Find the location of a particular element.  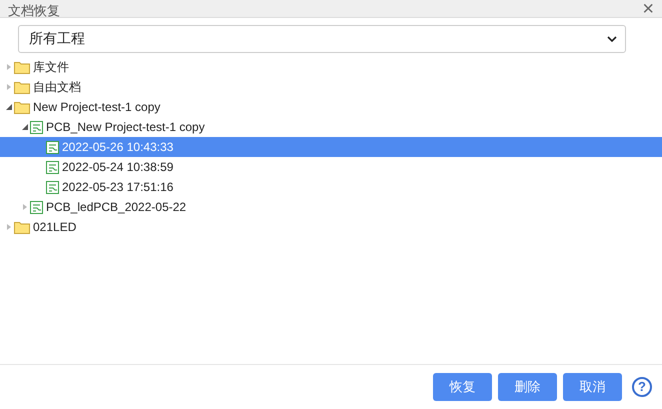

tree-item: 自由文档 is located at coordinates (331, 87).